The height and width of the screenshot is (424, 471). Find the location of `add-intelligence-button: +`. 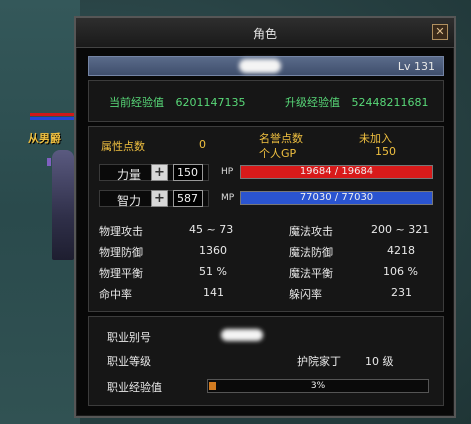

add-intelligence-button: + is located at coordinates (159, 198).